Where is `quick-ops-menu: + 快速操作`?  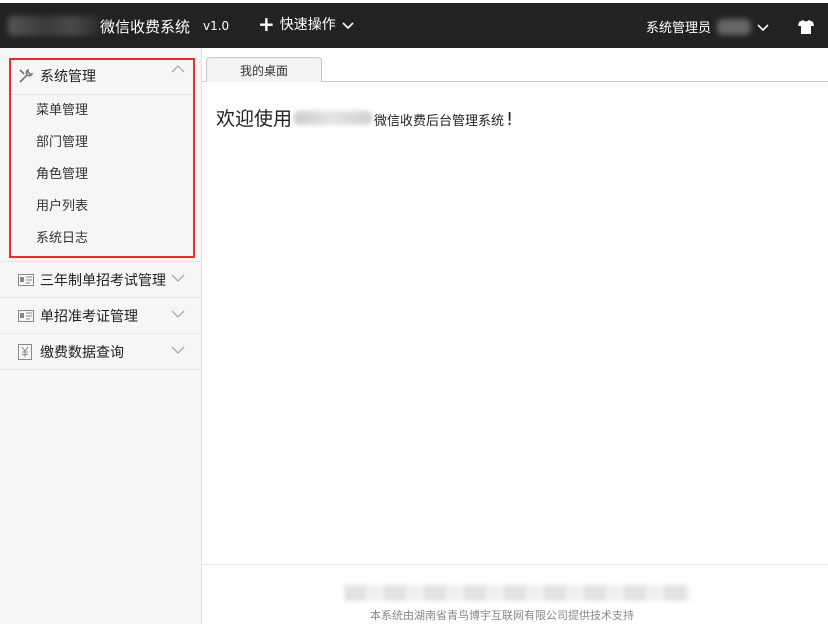
quick-ops-menu: + 快速操作 is located at coordinates (306, 24).